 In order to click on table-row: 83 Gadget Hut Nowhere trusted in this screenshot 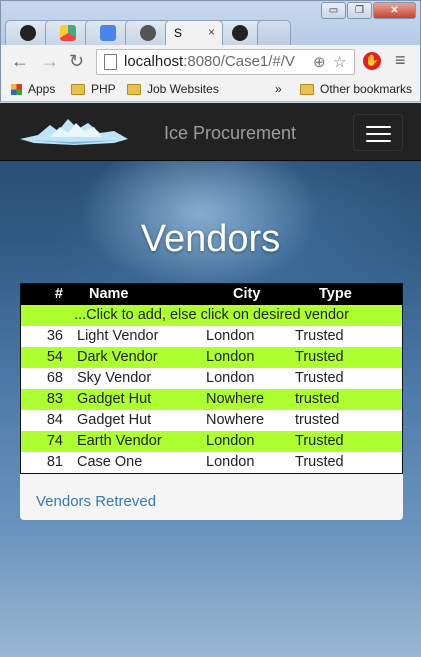, I will do `click(211, 399)`.